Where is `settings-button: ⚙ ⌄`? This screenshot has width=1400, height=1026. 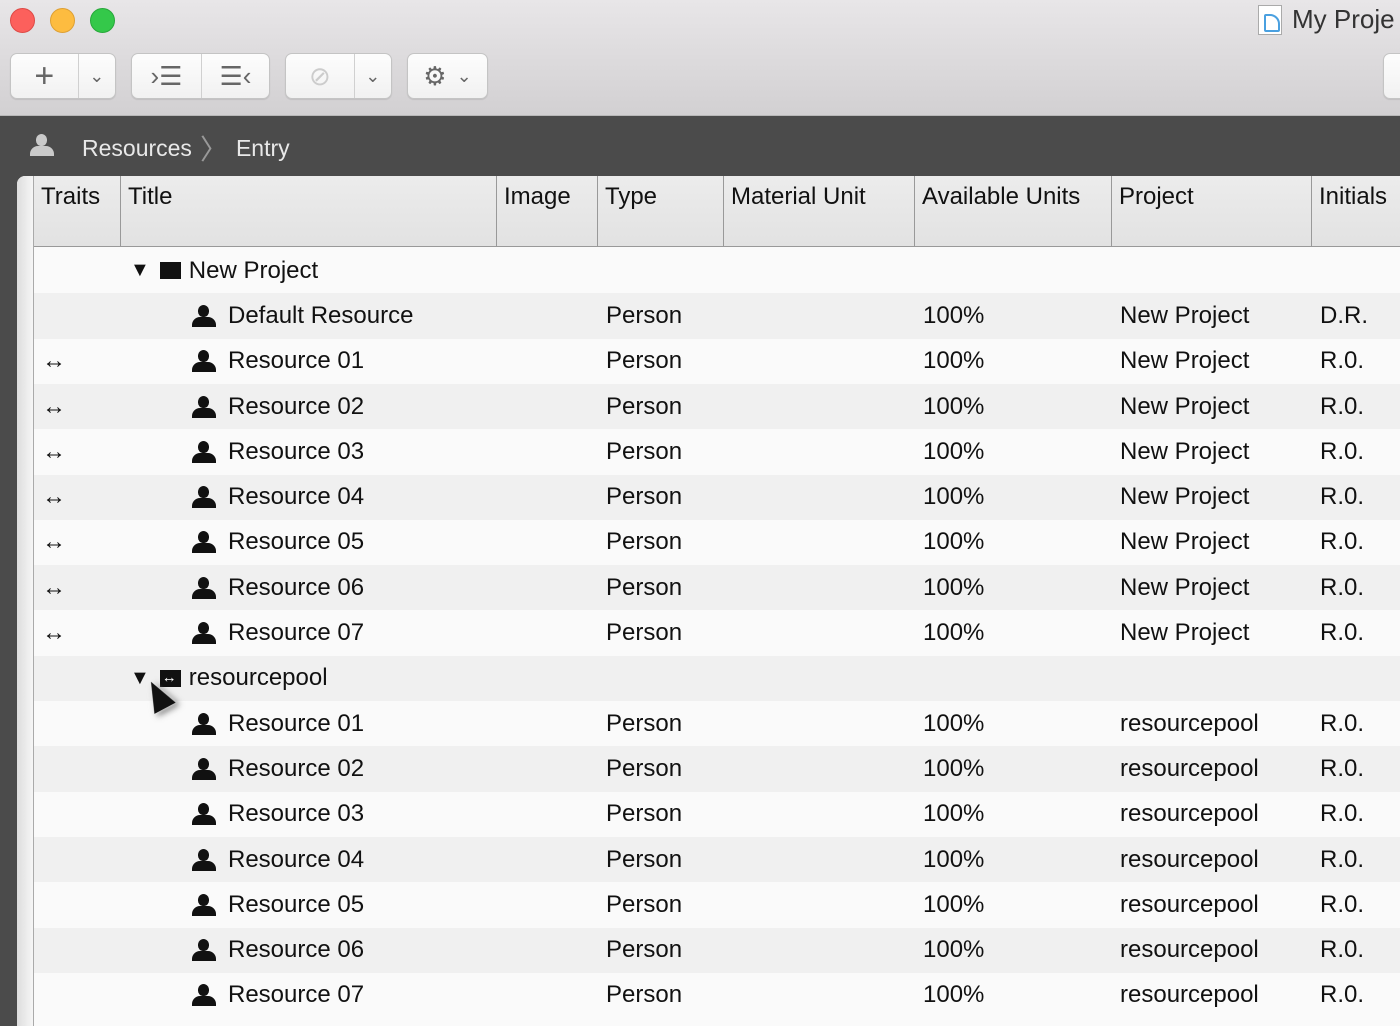 settings-button: ⚙ ⌄ is located at coordinates (447, 76).